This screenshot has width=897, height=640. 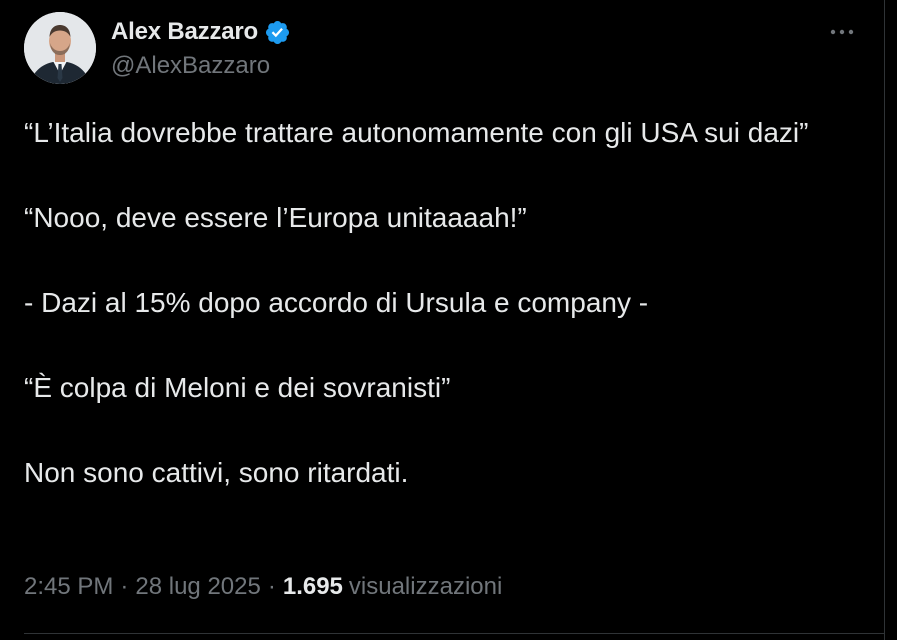 I want to click on tweet-paragraph: Non sono cattivi, sono ritardati., so click(x=216, y=472).